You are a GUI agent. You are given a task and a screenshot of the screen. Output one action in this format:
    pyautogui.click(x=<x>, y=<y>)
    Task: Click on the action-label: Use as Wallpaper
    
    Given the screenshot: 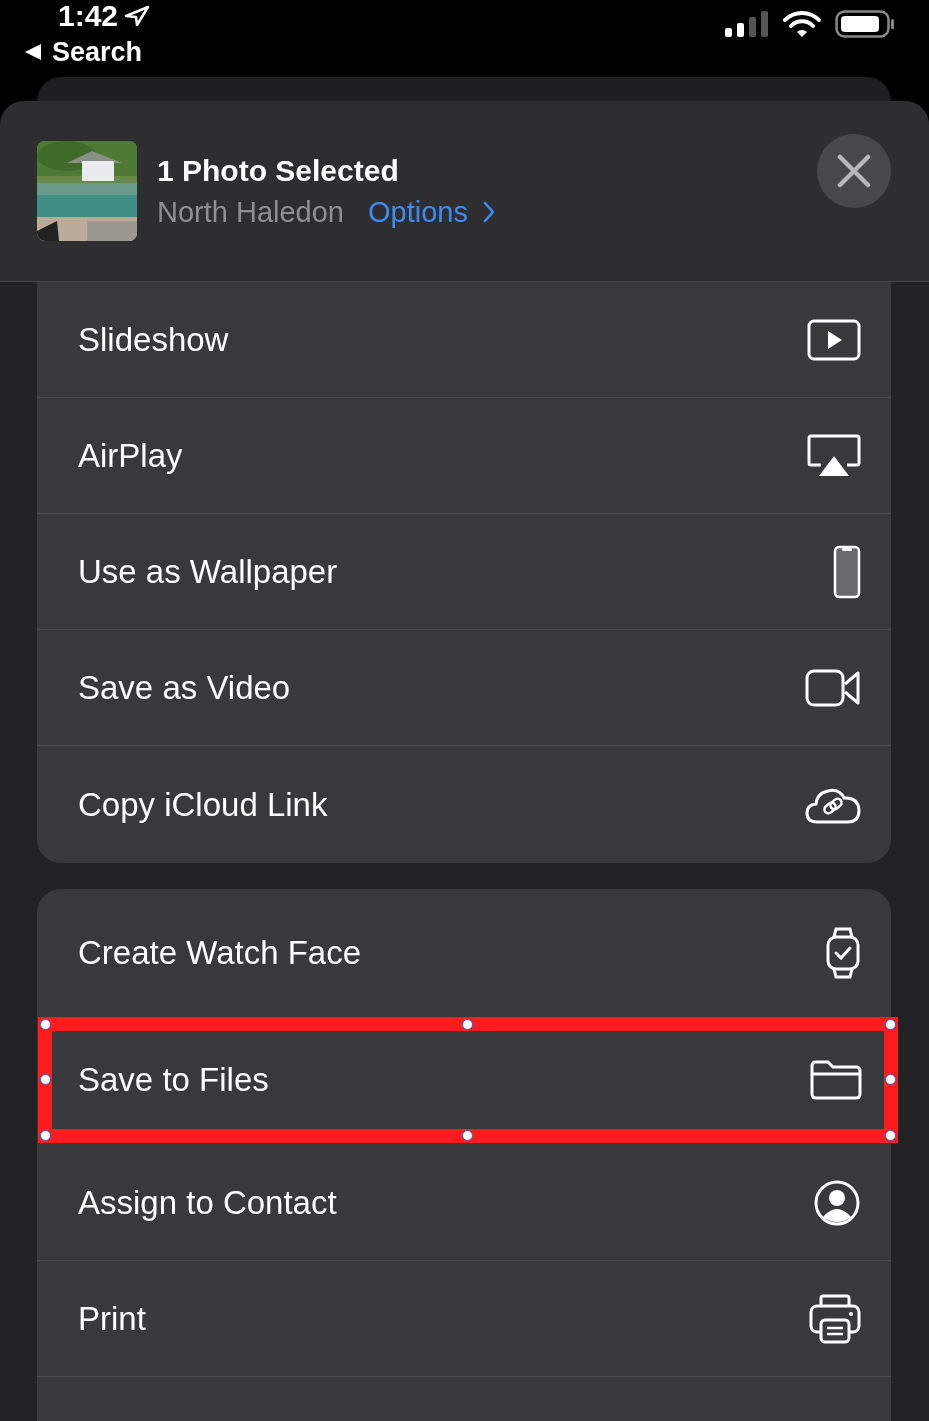 What is the action you would take?
    pyautogui.click(x=208, y=571)
    